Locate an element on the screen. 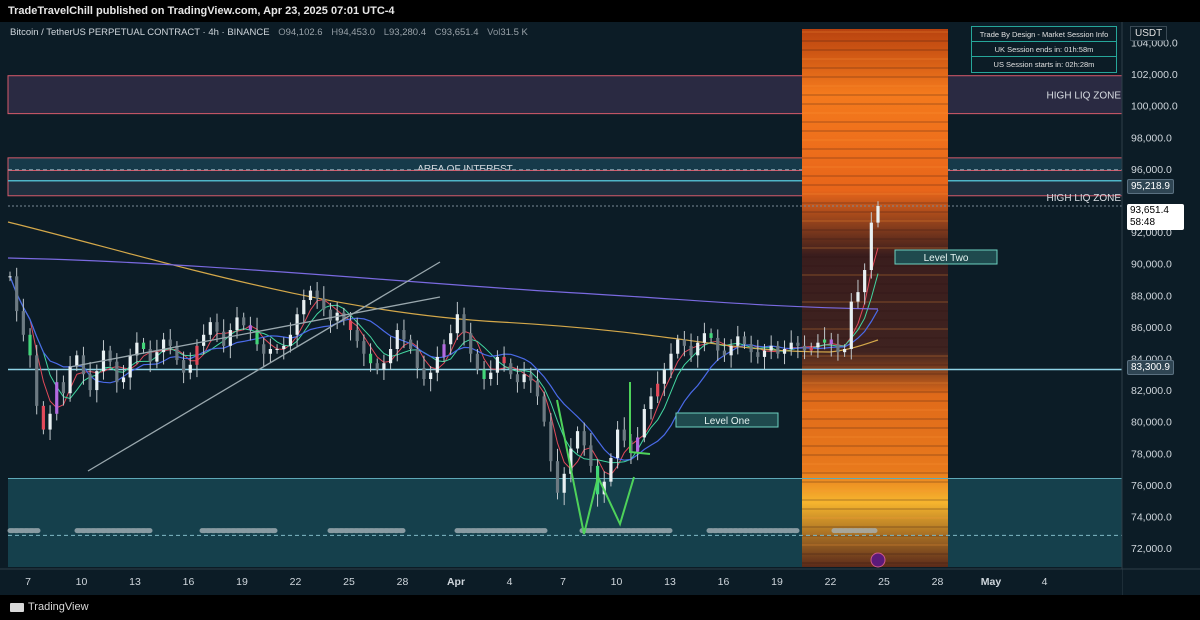  current-price-value: 93,651.4 is located at coordinates (1149, 210).